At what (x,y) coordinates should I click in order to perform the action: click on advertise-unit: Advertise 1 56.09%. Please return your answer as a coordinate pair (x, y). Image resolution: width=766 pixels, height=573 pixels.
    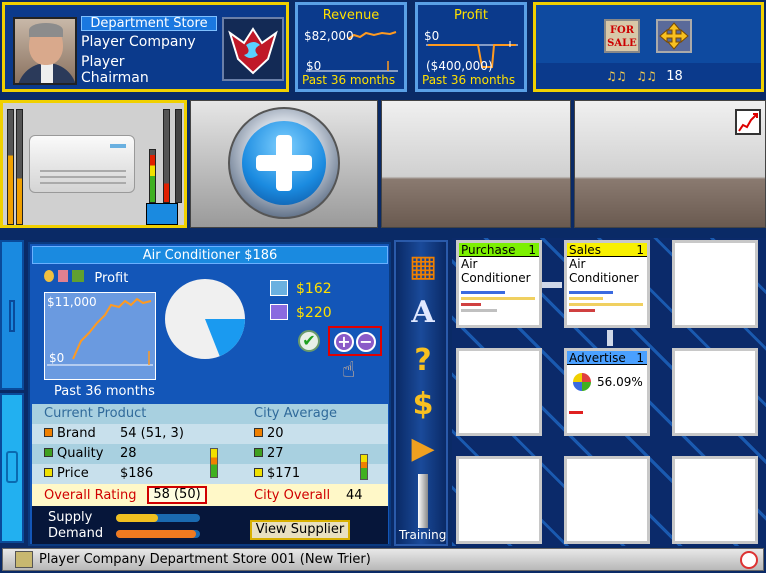
    Looking at the image, I should click on (607, 392).